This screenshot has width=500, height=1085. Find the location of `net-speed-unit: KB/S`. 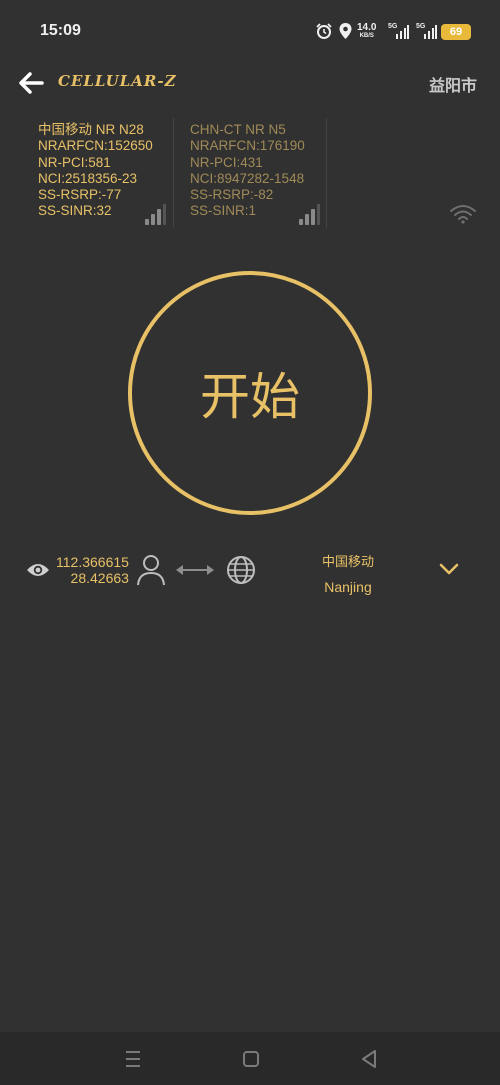

net-speed-unit: KB/S is located at coordinates (366, 36).